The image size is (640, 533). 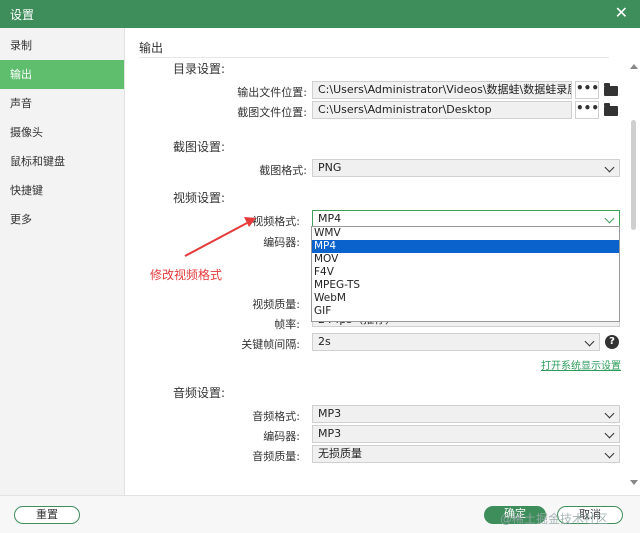 I want to click on audio-quality-select: 无损质量, so click(x=466, y=454).